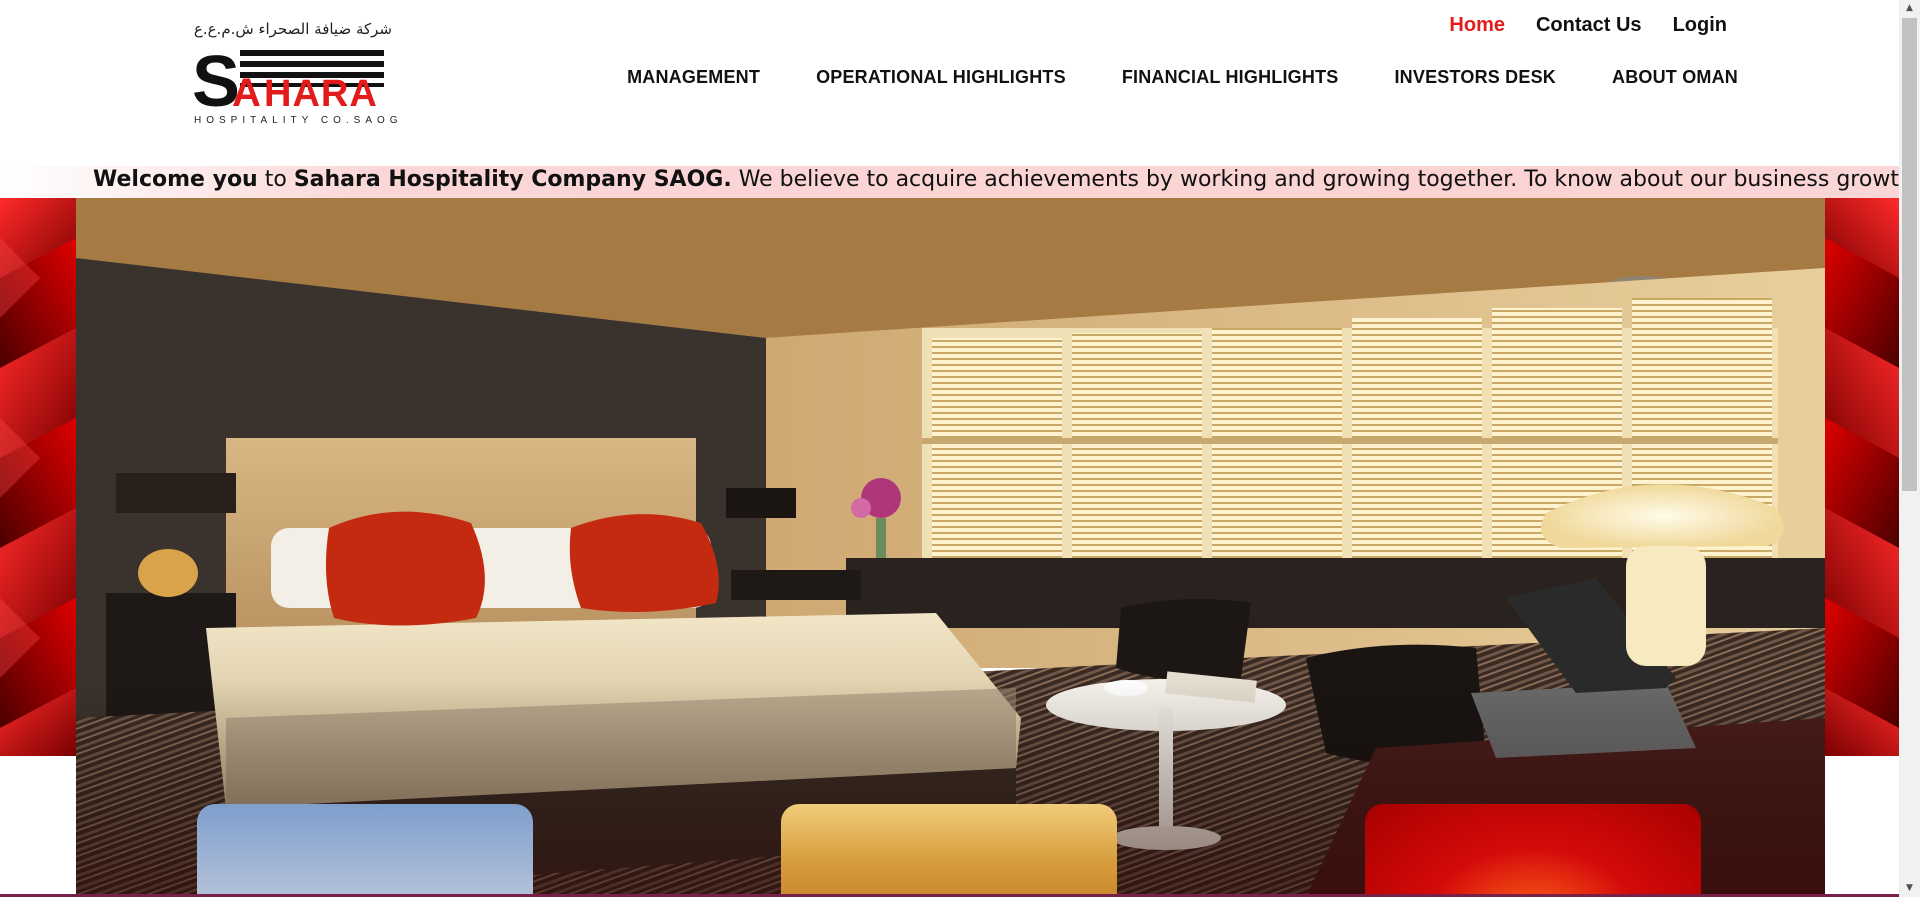 The height and width of the screenshot is (897, 1920). What do you see at coordinates (1475, 77) in the screenshot?
I see `nav-investors-desk: INVESTORS DESK` at bounding box center [1475, 77].